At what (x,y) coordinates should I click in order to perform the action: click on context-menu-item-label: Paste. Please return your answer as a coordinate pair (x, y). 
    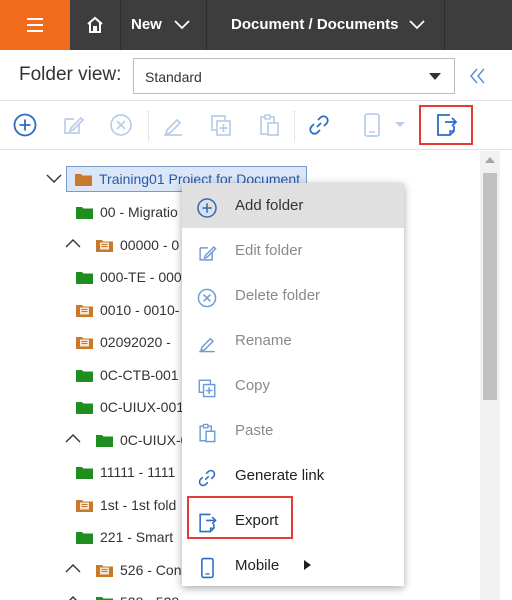
    Looking at the image, I should click on (254, 430).